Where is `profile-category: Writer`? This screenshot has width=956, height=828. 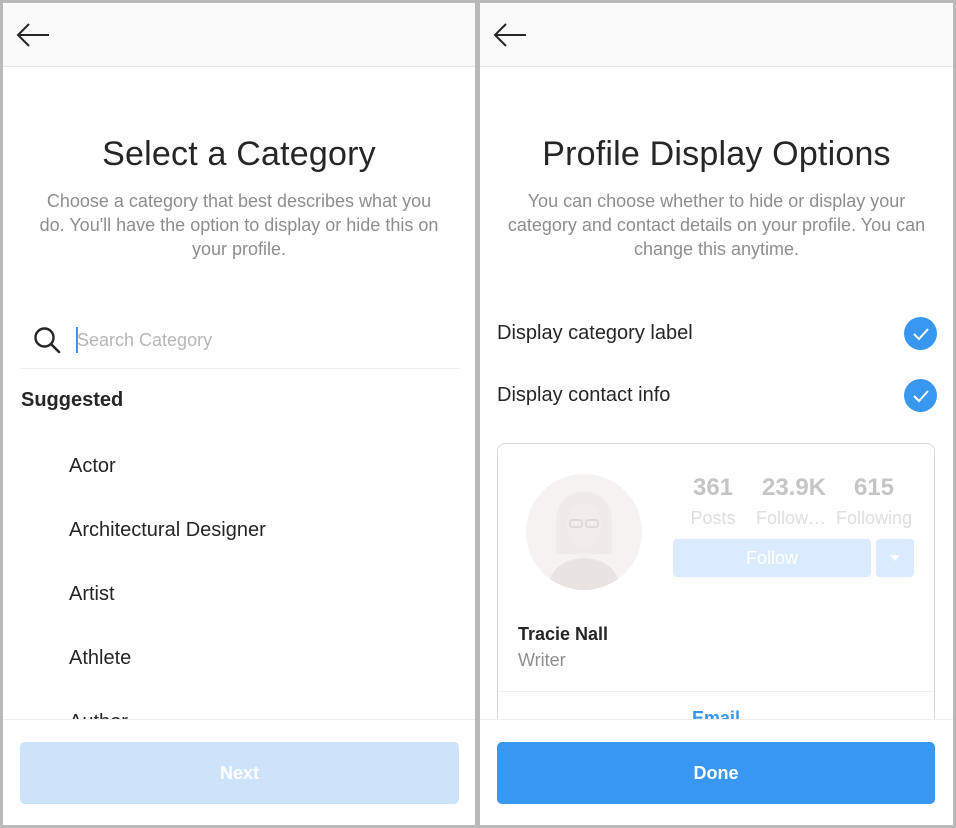
profile-category: Writer is located at coordinates (542, 660).